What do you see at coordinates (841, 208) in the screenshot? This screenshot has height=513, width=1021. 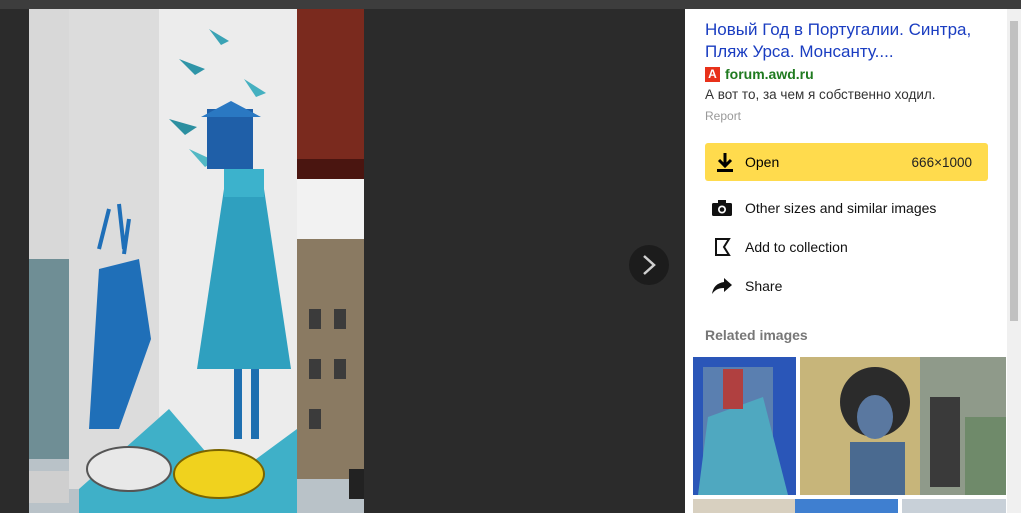 I see `other-sizes-label: Other sizes and similar images` at bounding box center [841, 208].